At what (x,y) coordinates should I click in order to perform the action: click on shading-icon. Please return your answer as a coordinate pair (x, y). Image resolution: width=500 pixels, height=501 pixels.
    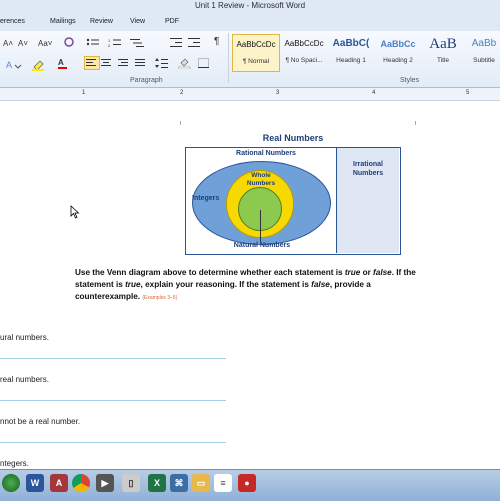
    Looking at the image, I should click on (184, 64).